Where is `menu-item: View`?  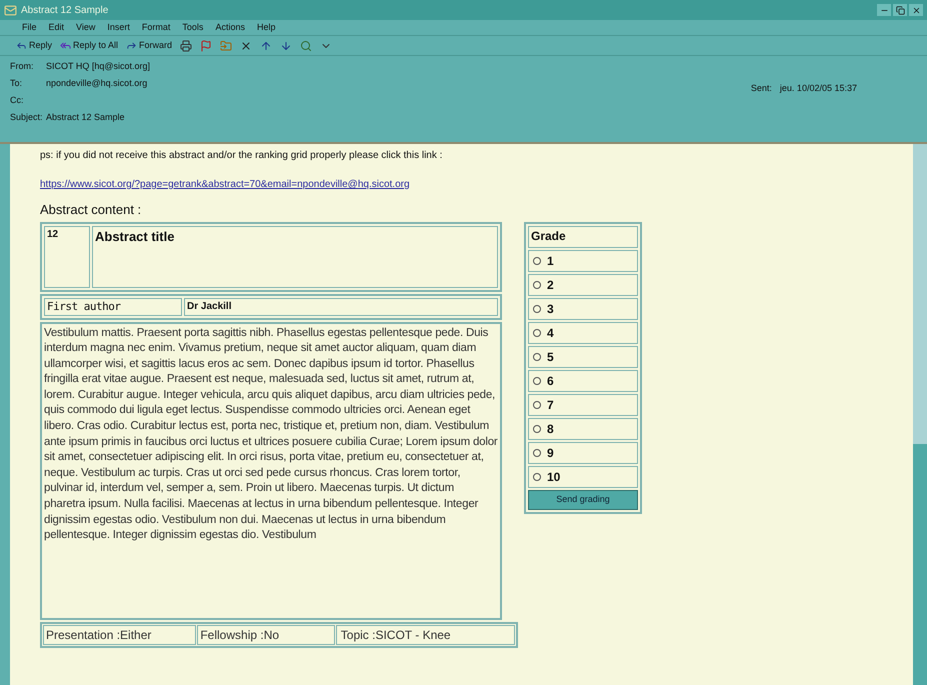 menu-item: View is located at coordinates (86, 27).